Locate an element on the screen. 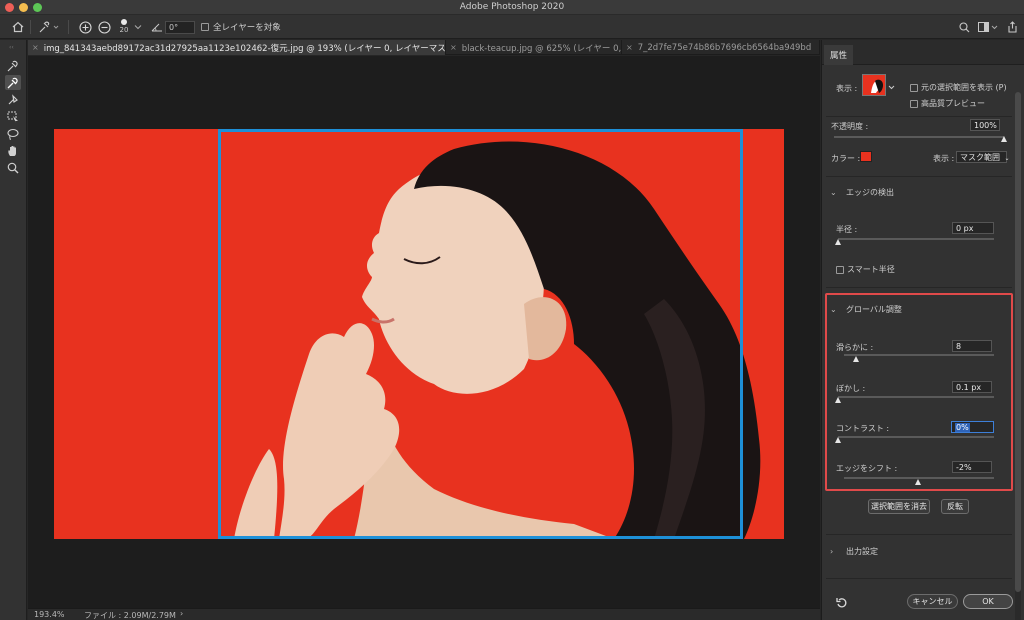  cancel-button: キャンセル is located at coordinates (932, 601).